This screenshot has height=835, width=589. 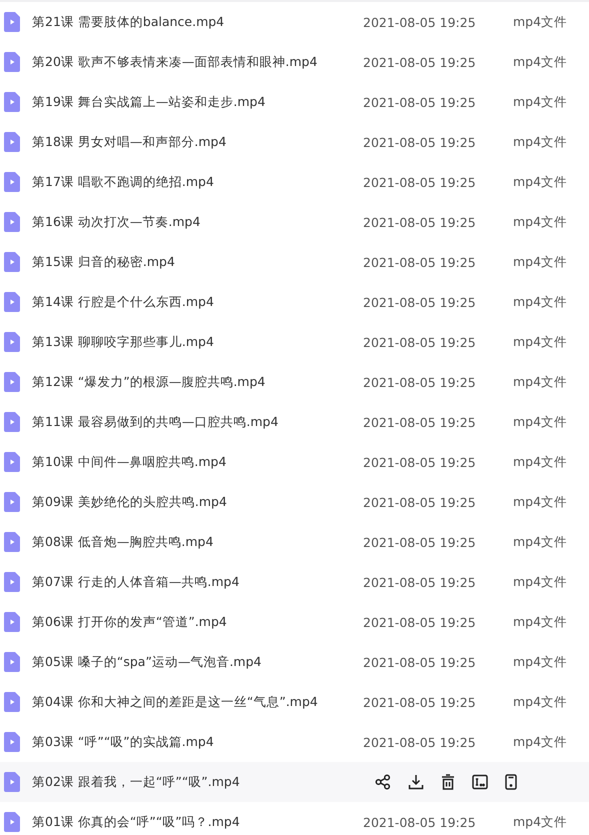 I want to click on file-name: 第21课 需要肢体的balance.mp4, so click(x=192, y=22).